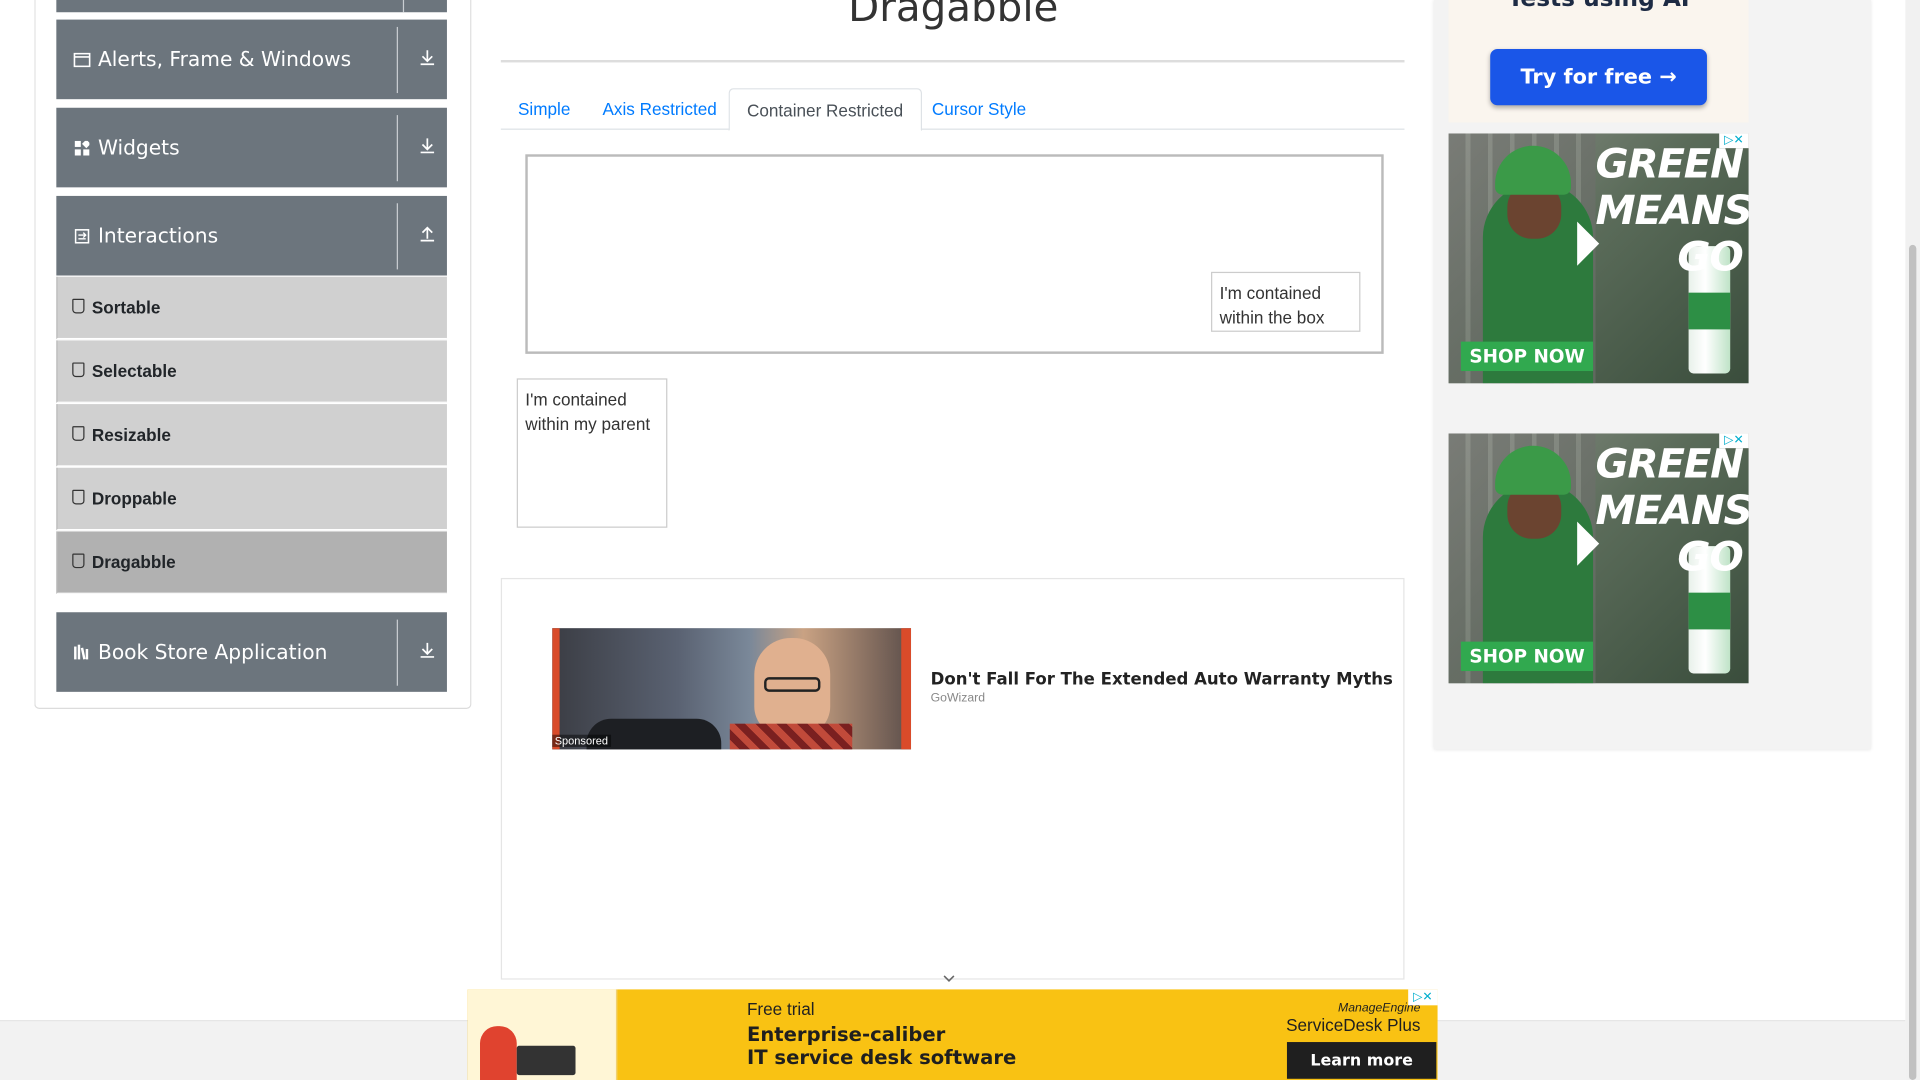 Image resolution: width=1920 pixels, height=1080 pixels. What do you see at coordinates (556, 689) in the screenshot?
I see `ad-image-lift-left` at bounding box center [556, 689].